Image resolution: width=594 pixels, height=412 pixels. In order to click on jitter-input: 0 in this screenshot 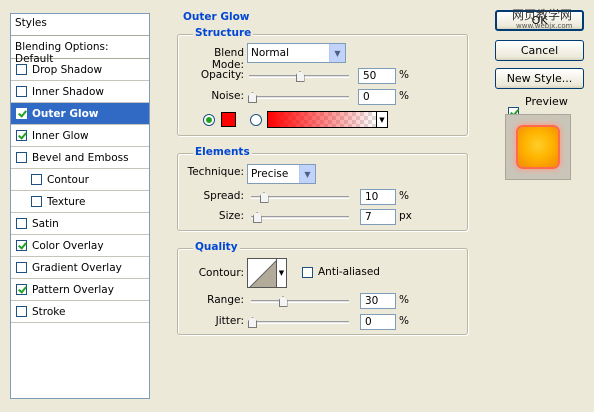, I will do `click(378, 322)`.